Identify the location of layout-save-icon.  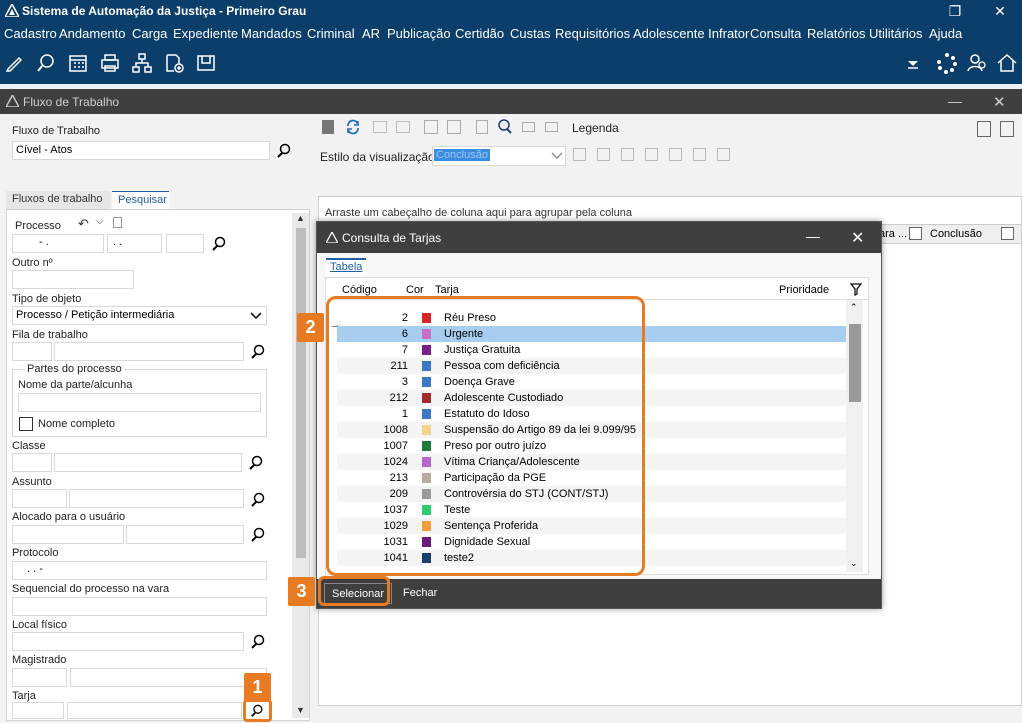
(579, 154).